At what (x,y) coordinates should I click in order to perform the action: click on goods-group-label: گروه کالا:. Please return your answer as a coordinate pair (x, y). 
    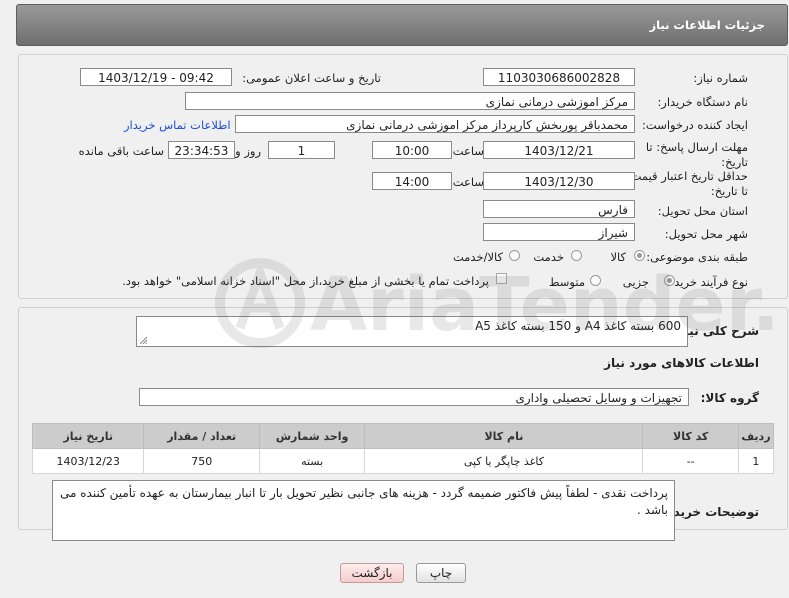
    Looking at the image, I should click on (729, 398).